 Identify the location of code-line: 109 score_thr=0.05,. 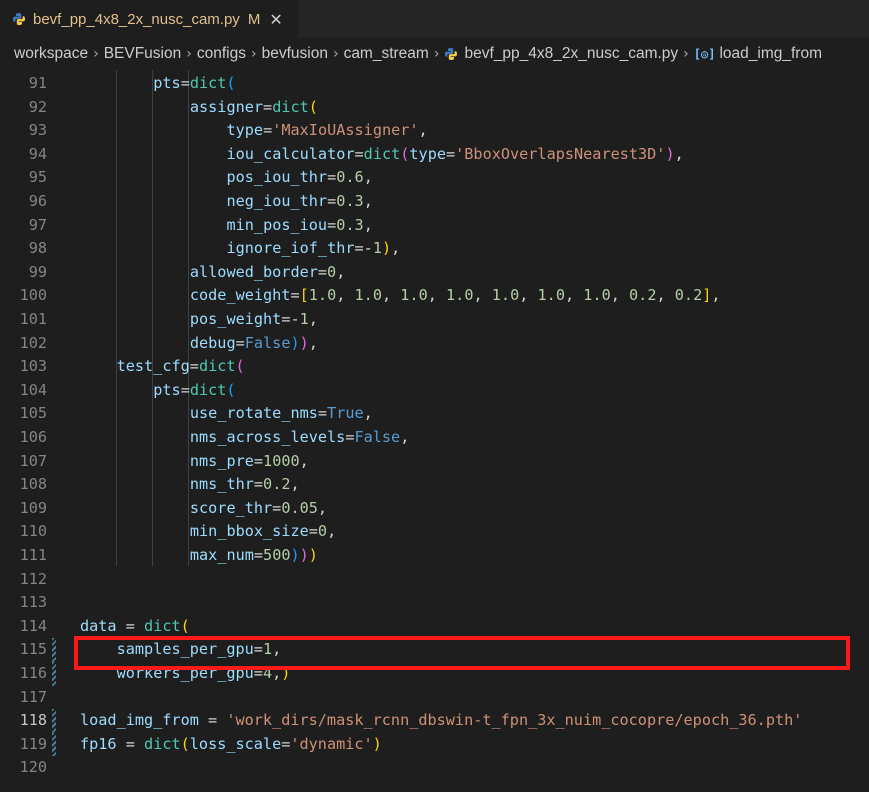
(434, 509).